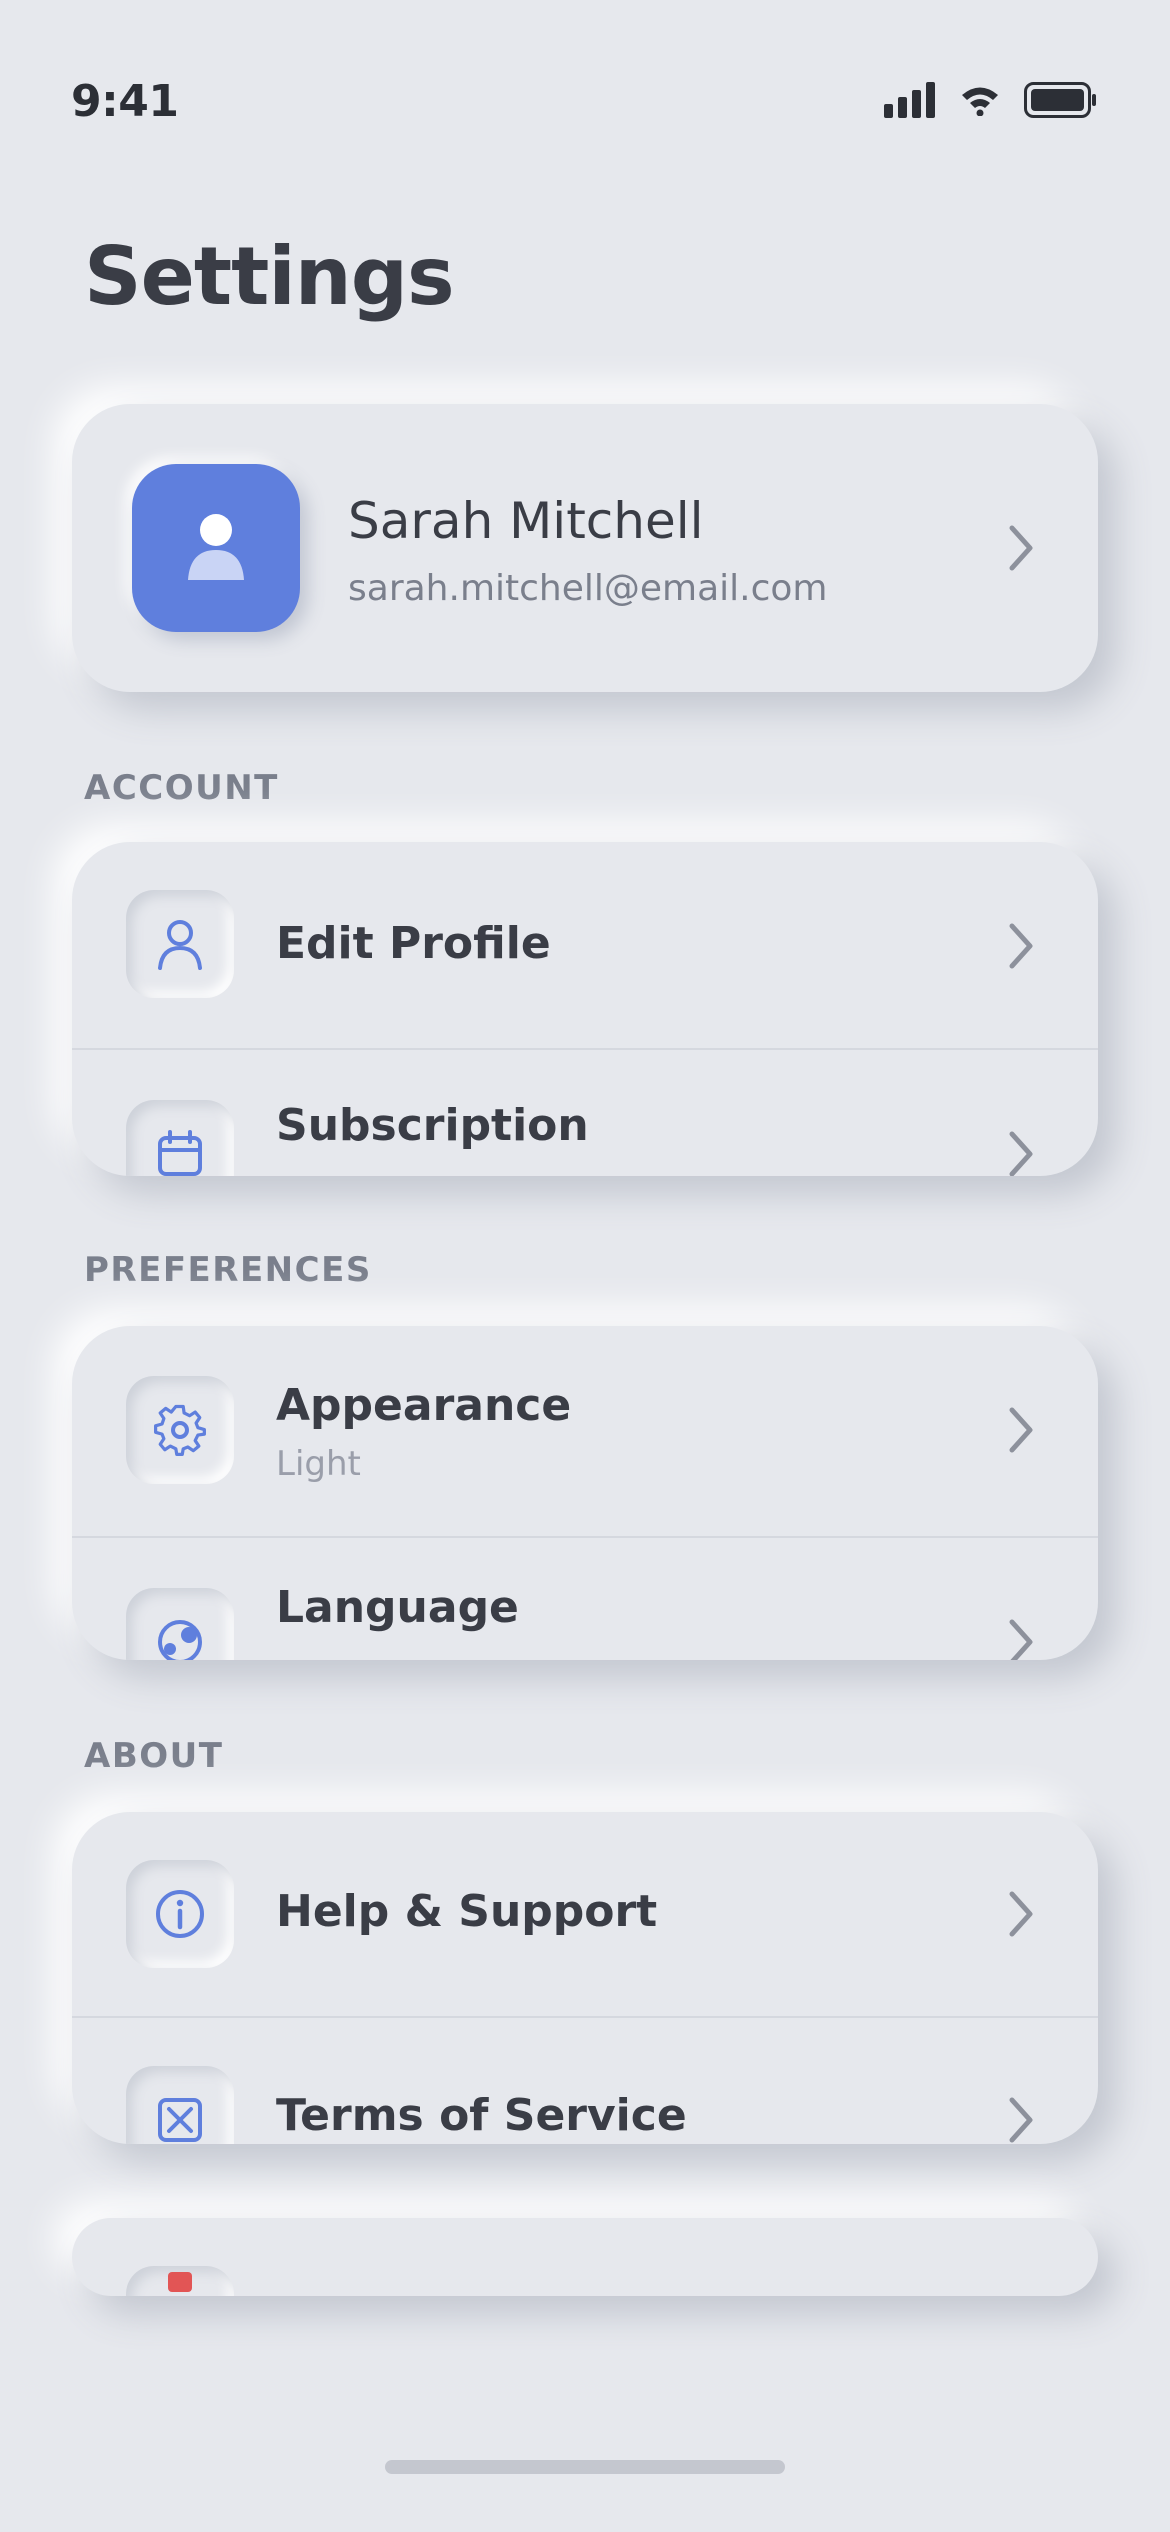 This screenshot has width=1170, height=2532. What do you see at coordinates (424, 1405) in the screenshot?
I see `row-label: Appearance` at bounding box center [424, 1405].